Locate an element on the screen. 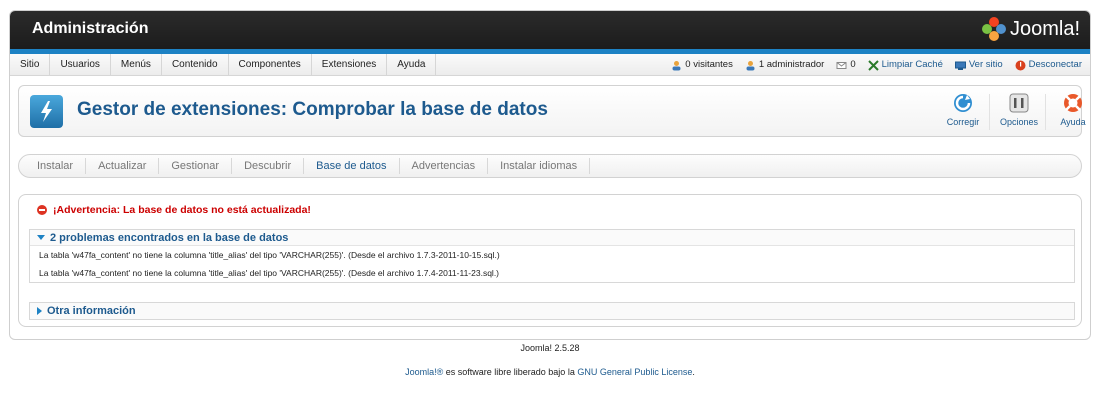 The width and height of the screenshot is (1100, 402). logout-label: Desconectar is located at coordinates (1055, 64).